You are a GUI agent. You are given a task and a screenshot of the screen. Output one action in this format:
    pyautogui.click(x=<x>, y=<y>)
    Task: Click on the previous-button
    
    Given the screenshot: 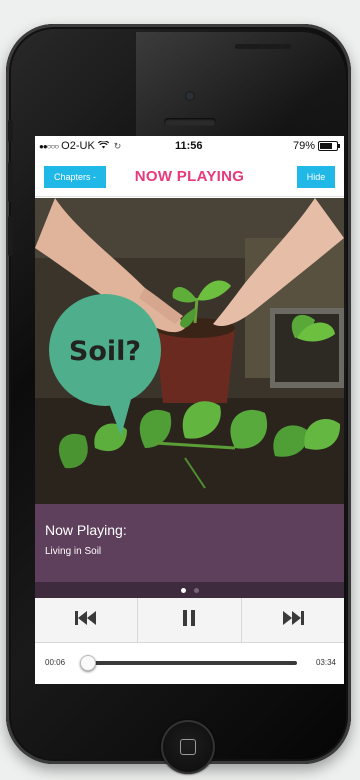 What is the action you would take?
    pyautogui.click(x=87, y=620)
    